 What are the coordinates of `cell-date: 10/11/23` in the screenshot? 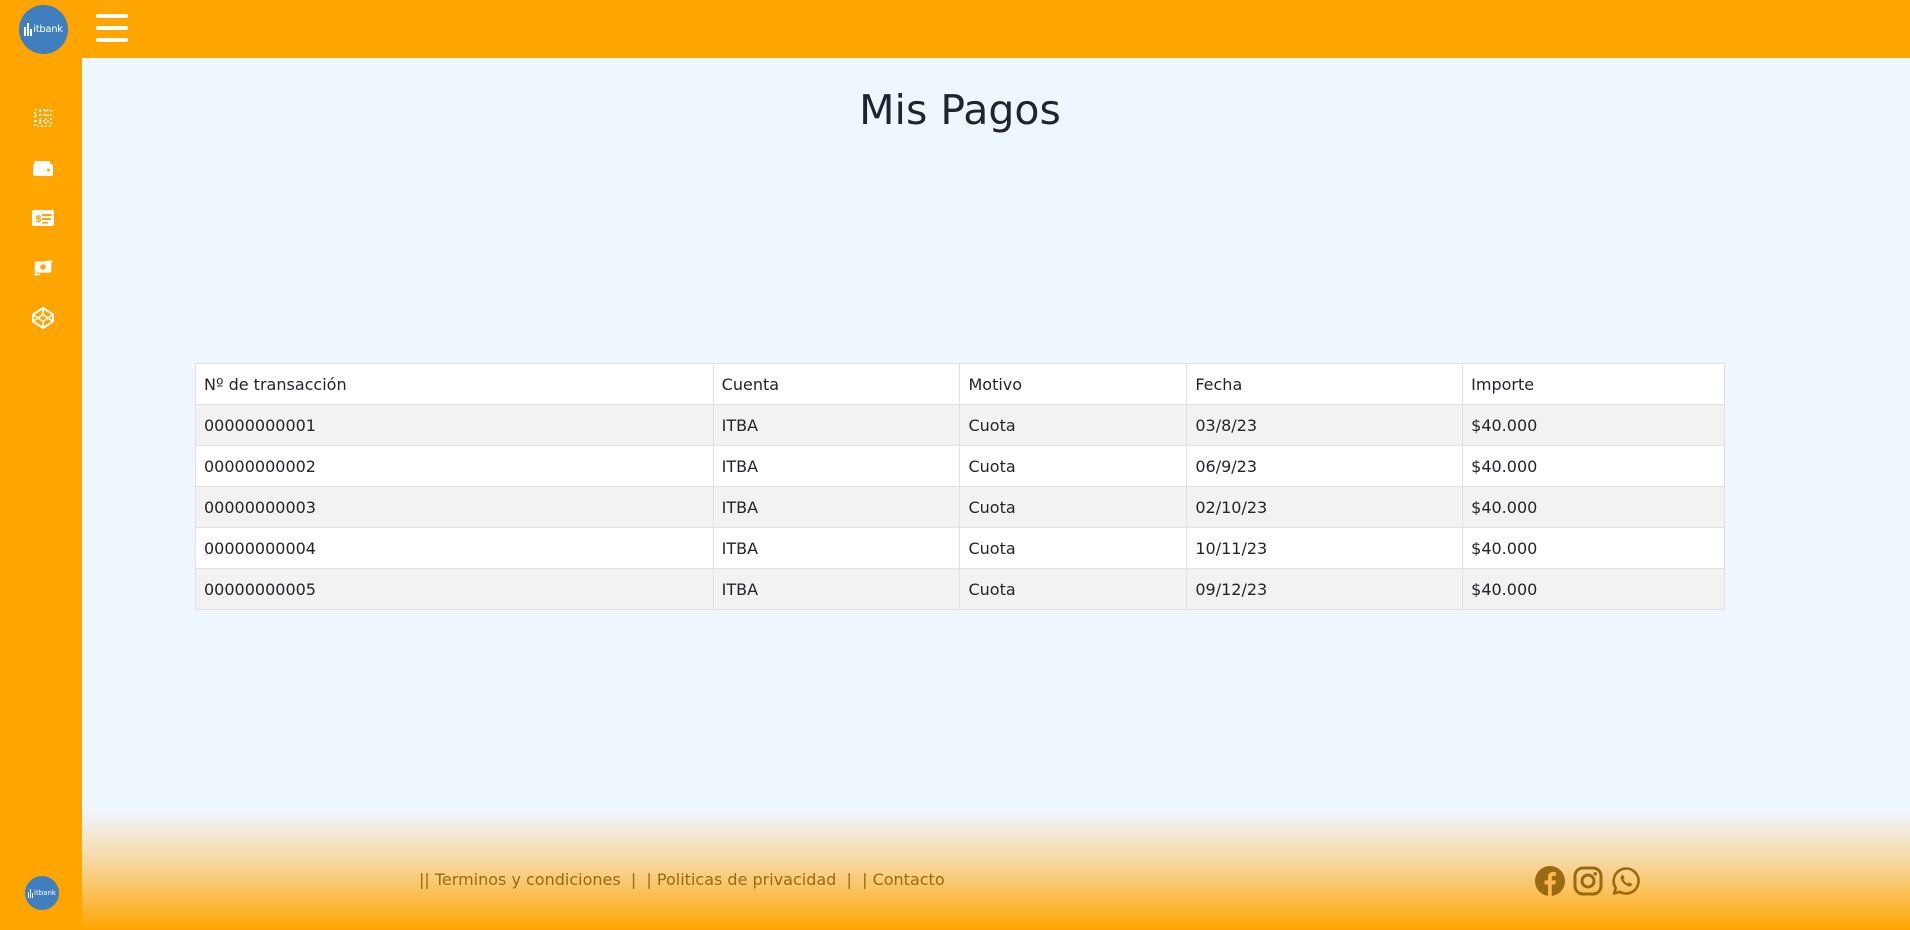 It's located at (1325, 548).